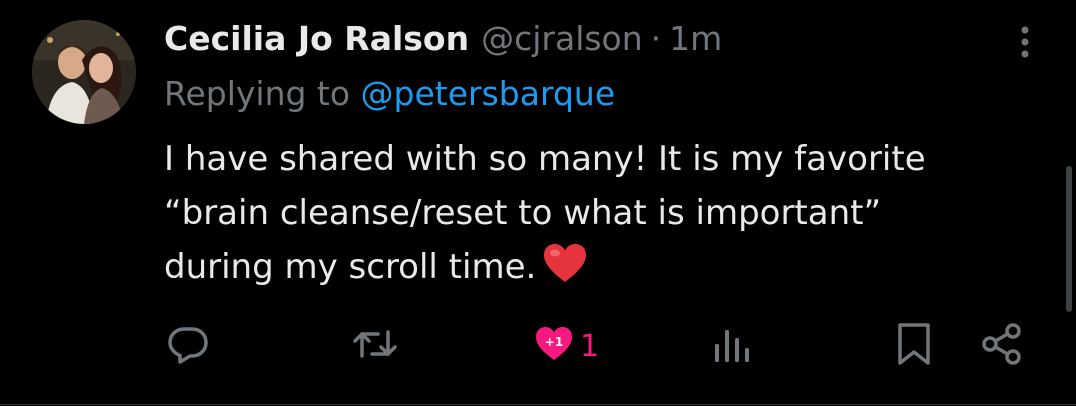 The height and width of the screenshot is (406, 1076). I want to click on more-vertical-icon, so click(1025, 42).